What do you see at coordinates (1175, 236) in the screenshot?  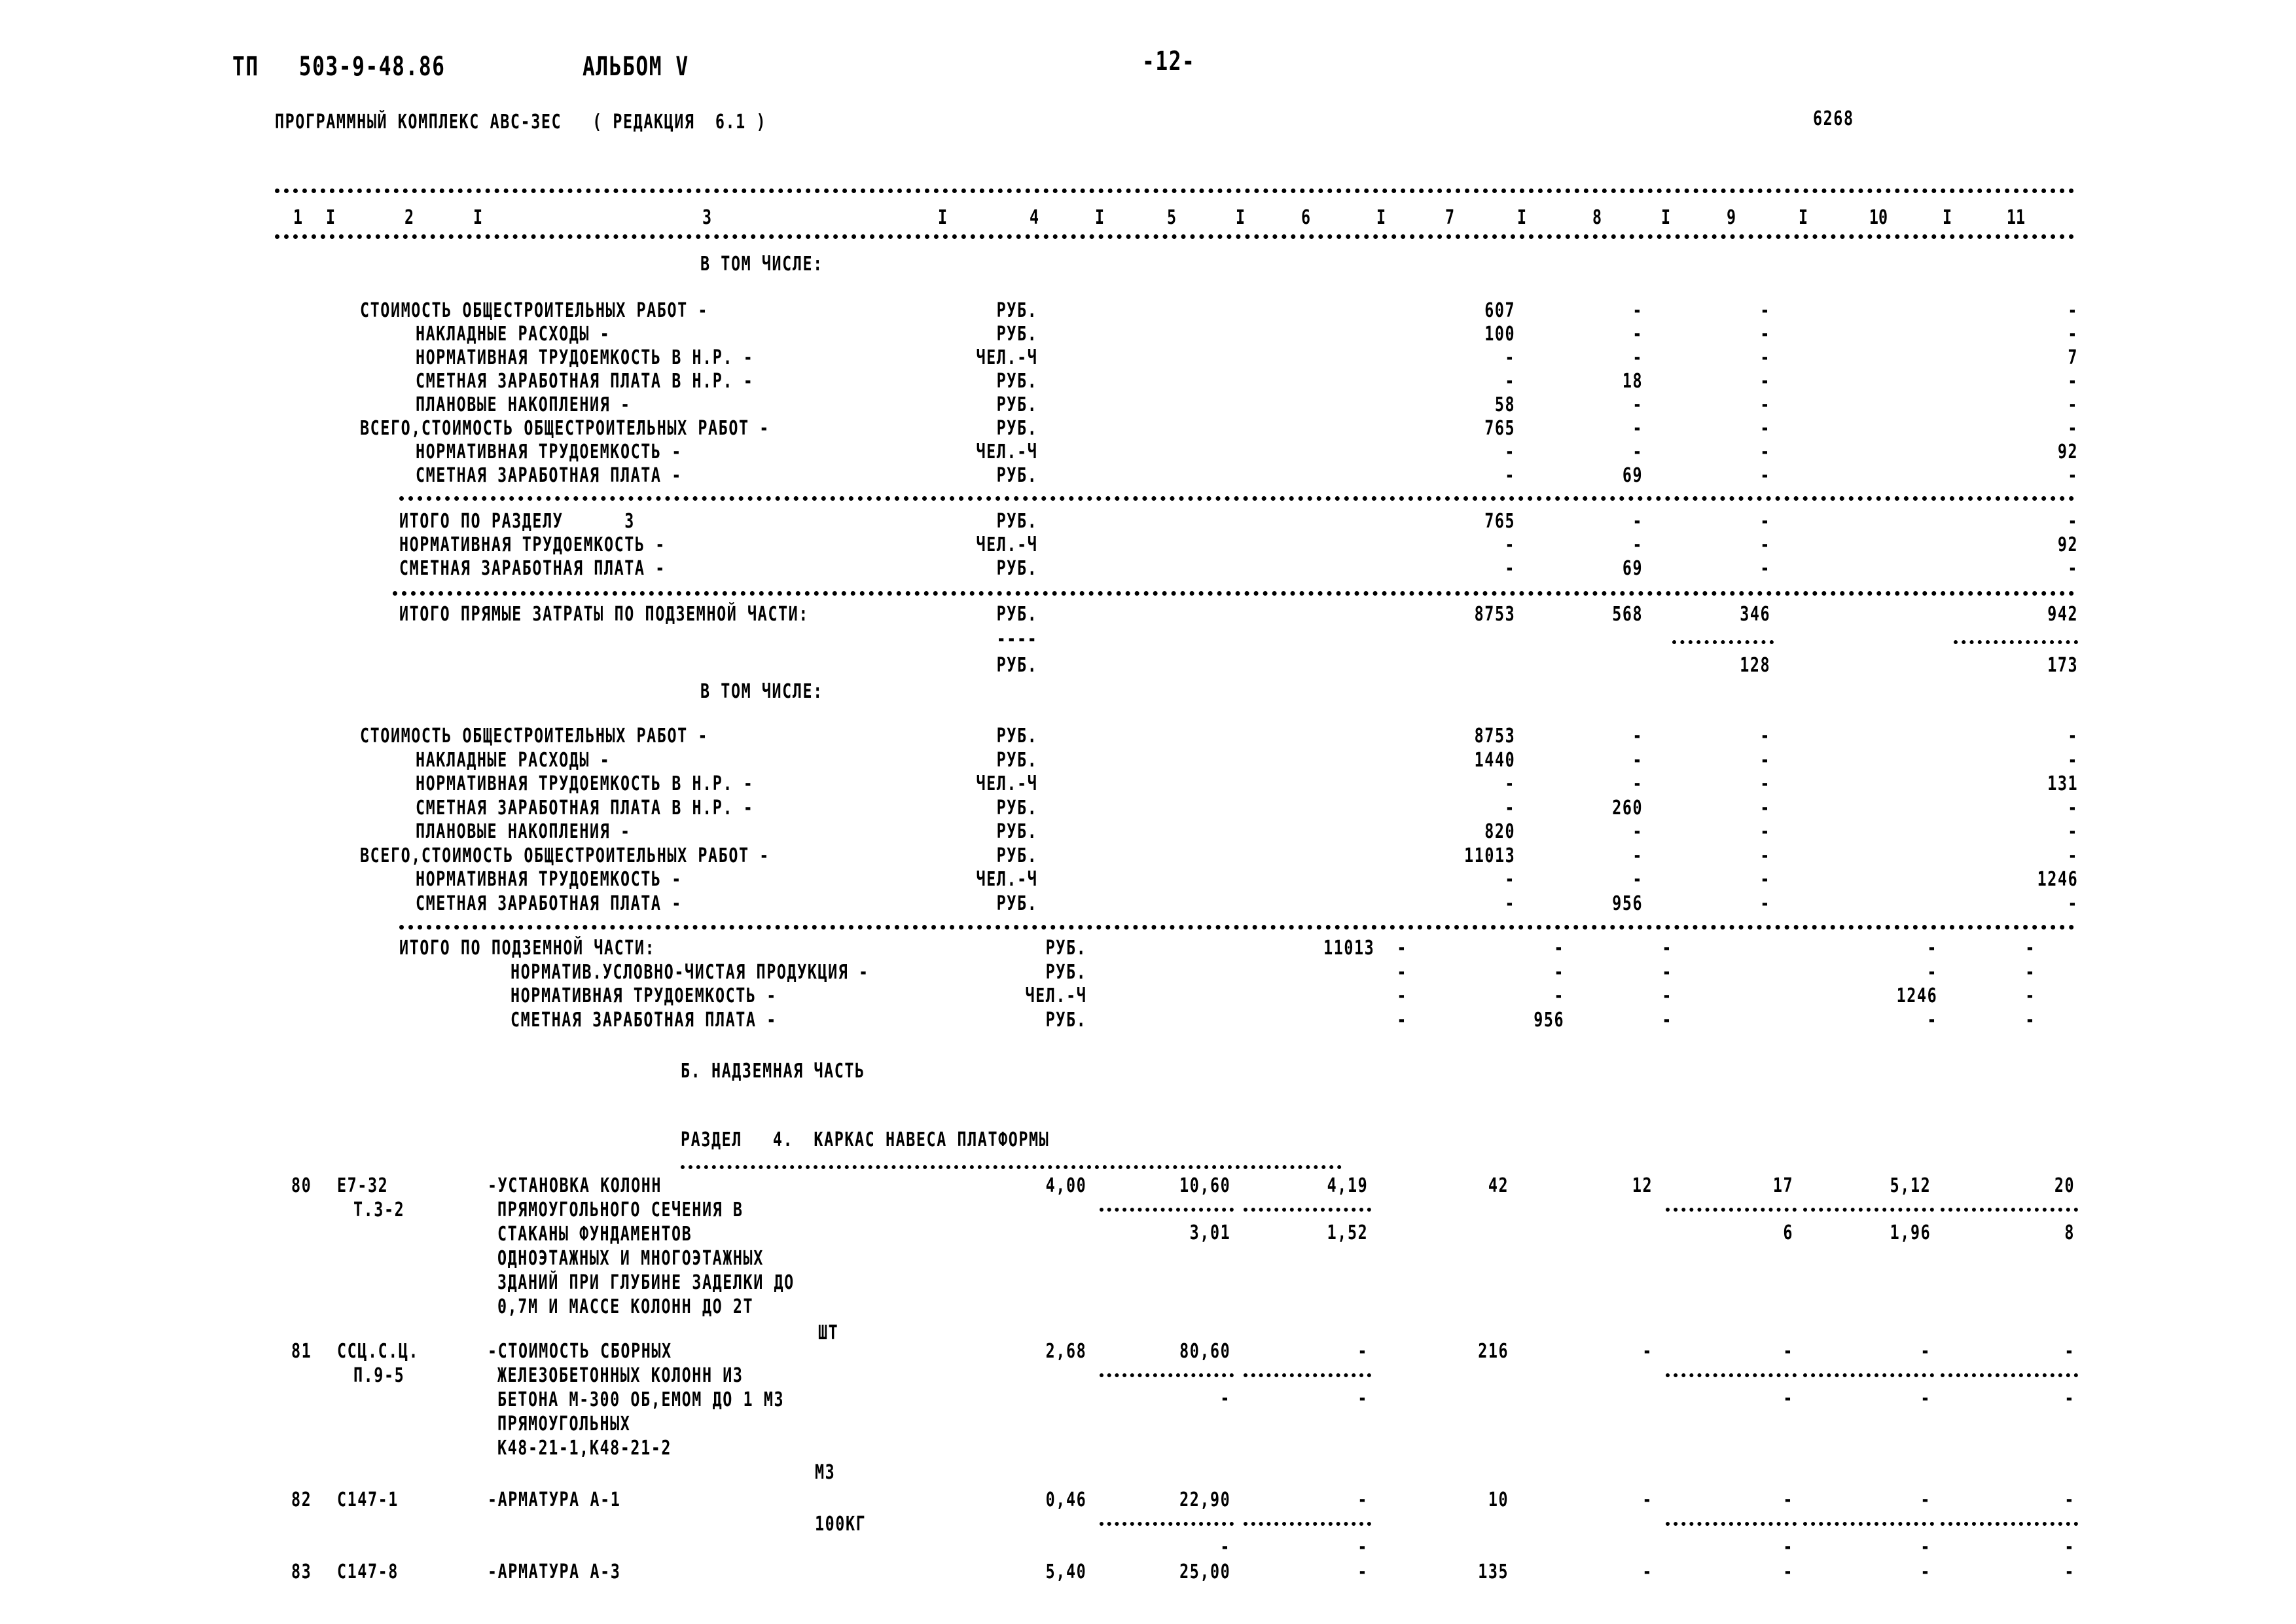 I see `table-header-bottom-rule` at bounding box center [1175, 236].